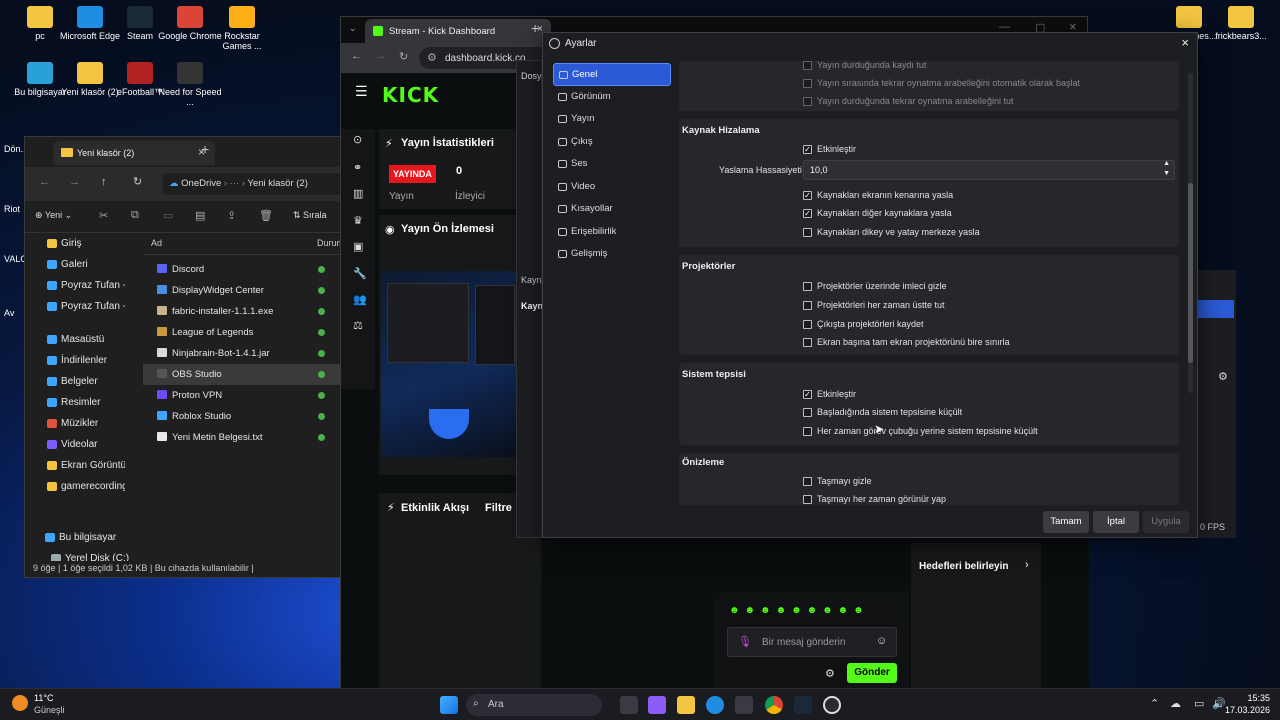 This screenshot has height=720, width=1280. I want to click on weather-widget: 11°C Güneşli, so click(47, 705).